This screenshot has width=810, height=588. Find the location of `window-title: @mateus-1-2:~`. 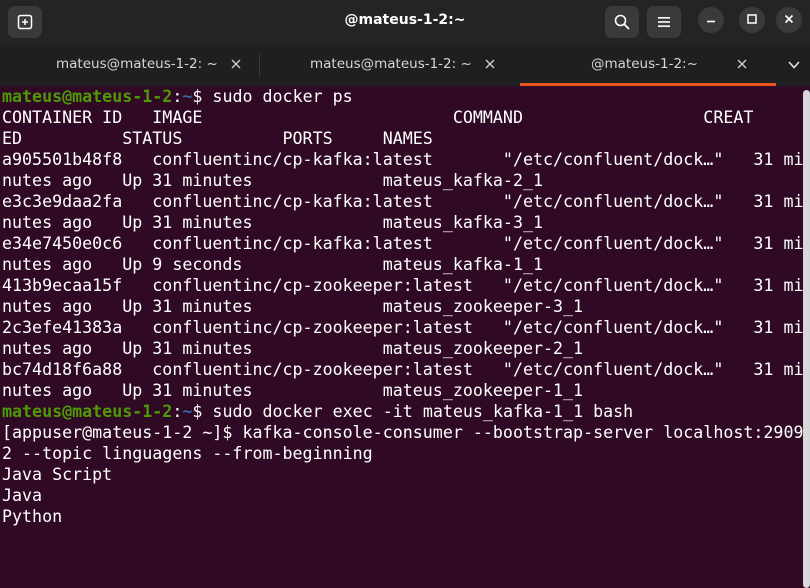

window-title: @mateus-1-2:~ is located at coordinates (405, 20).